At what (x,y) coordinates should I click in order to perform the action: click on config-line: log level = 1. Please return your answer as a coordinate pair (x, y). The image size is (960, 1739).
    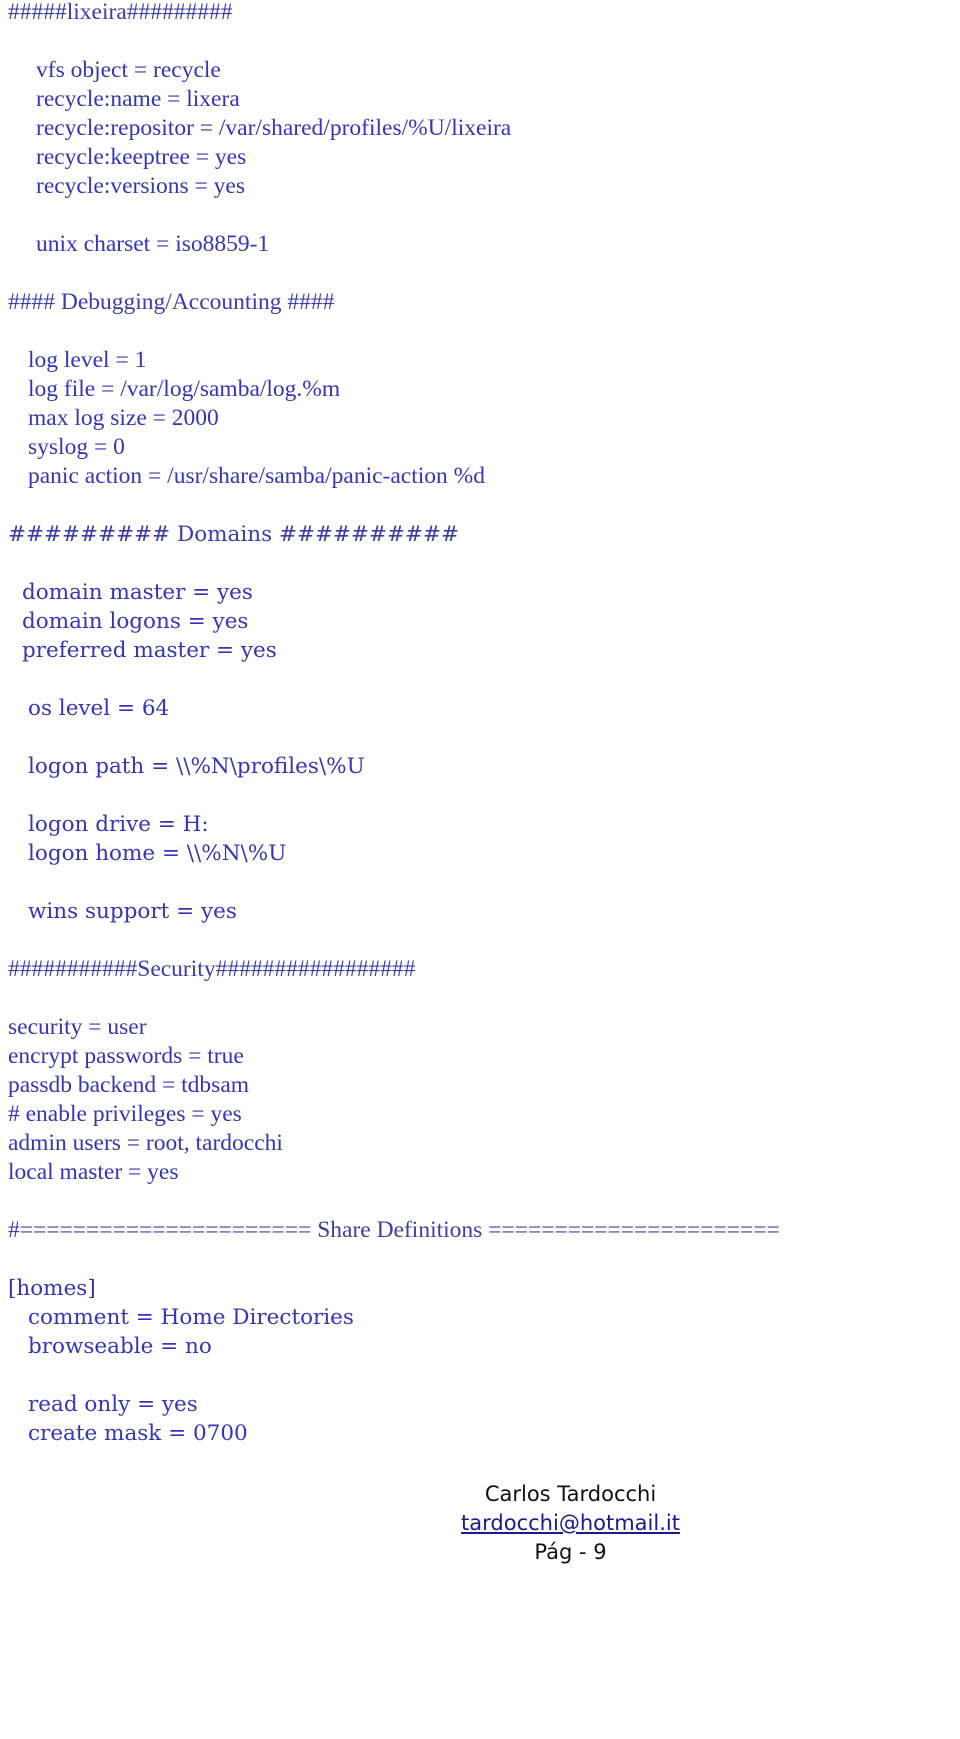
    Looking at the image, I should click on (87, 360).